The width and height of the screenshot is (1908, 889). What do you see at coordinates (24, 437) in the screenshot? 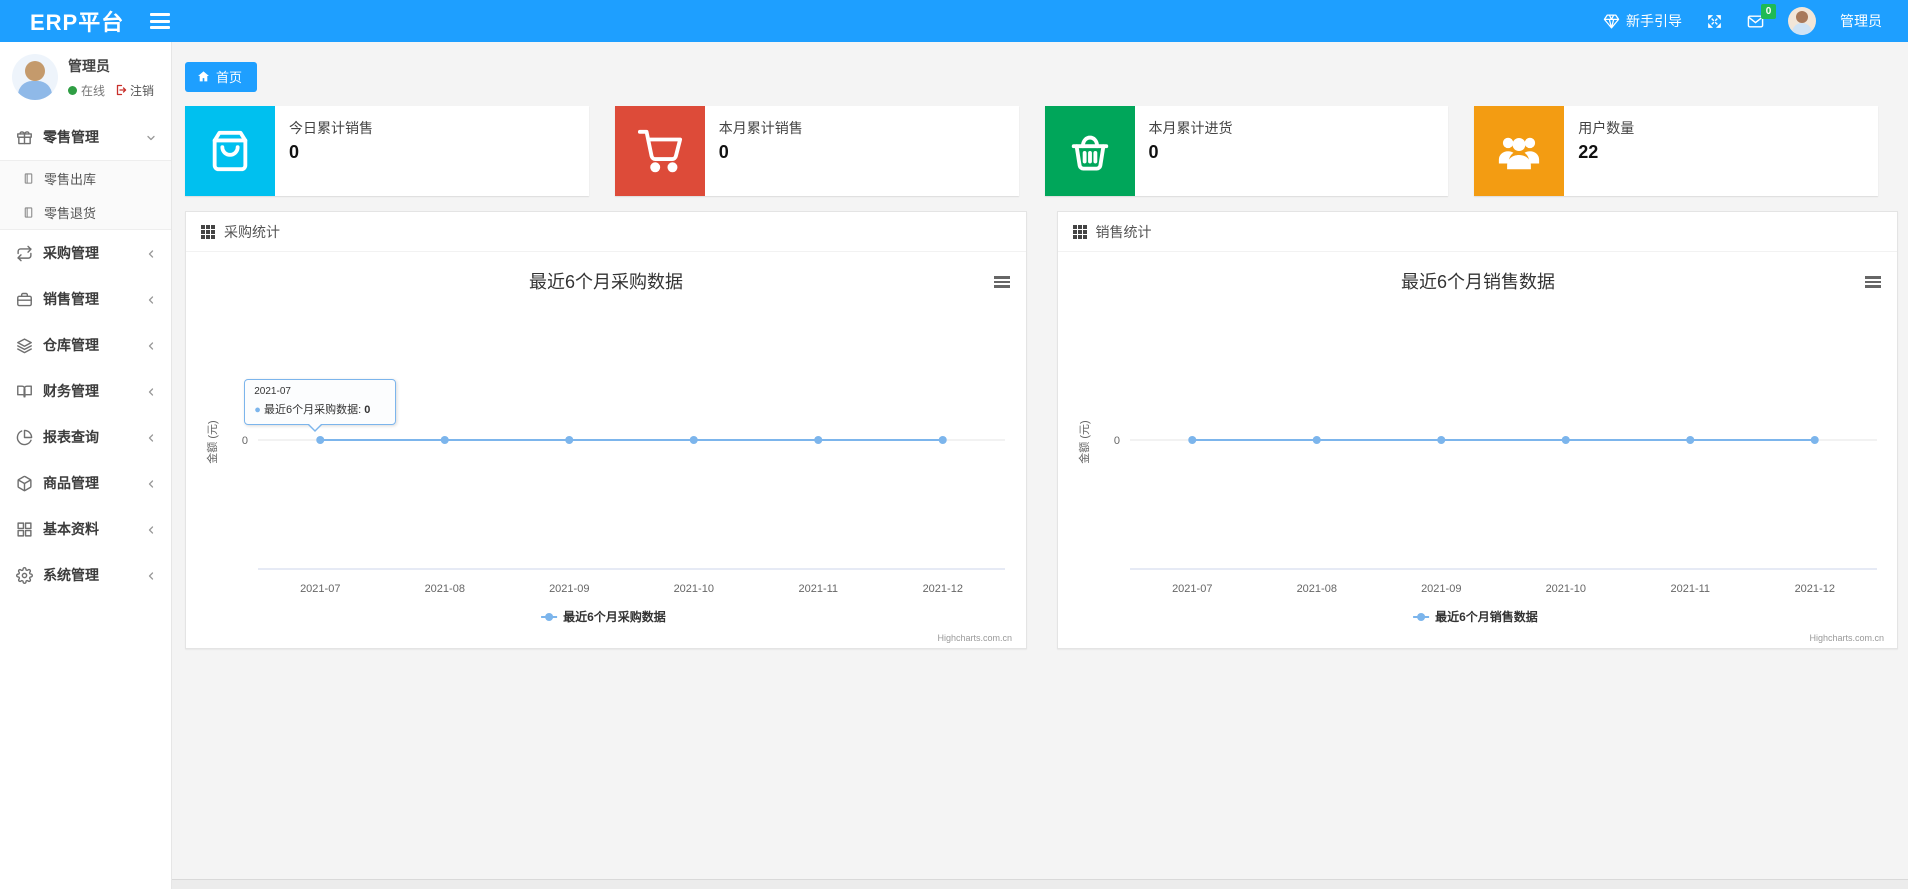
I see `pie-chart-icon` at bounding box center [24, 437].